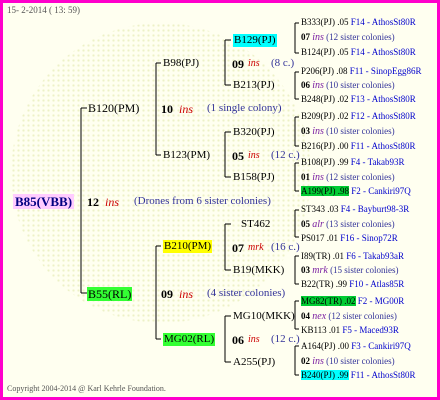 The width and height of the screenshot is (440, 400). Describe the element at coordinates (305, 361) in the screenshot. I see `g4-generation: 02` at that location.